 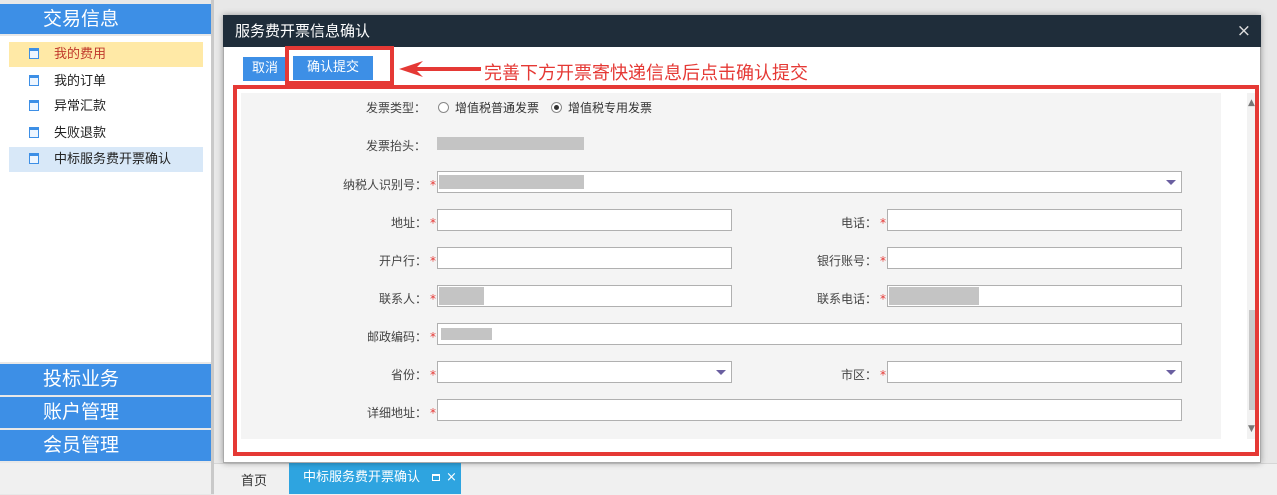 I want to click on tab-home: 首页, so click(x=254, y=479).